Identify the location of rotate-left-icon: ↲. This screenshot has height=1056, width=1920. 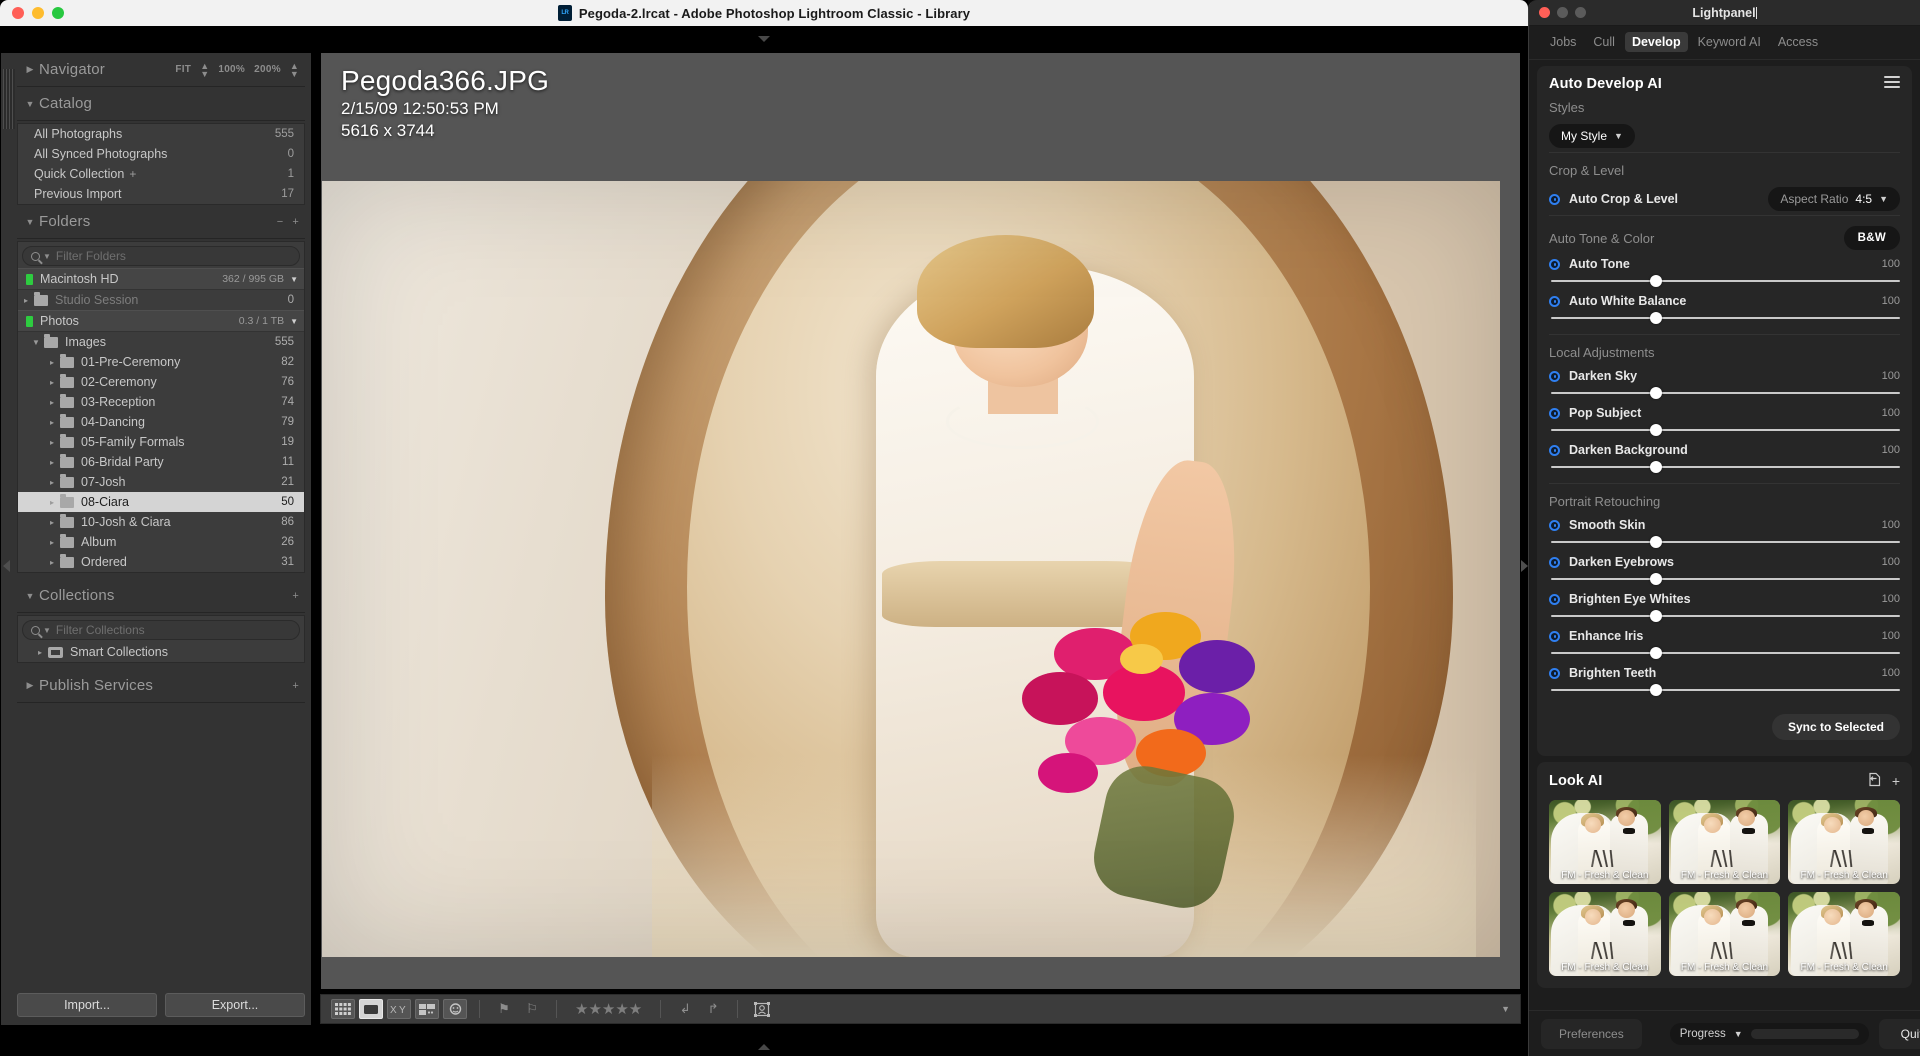
(685, 1009).